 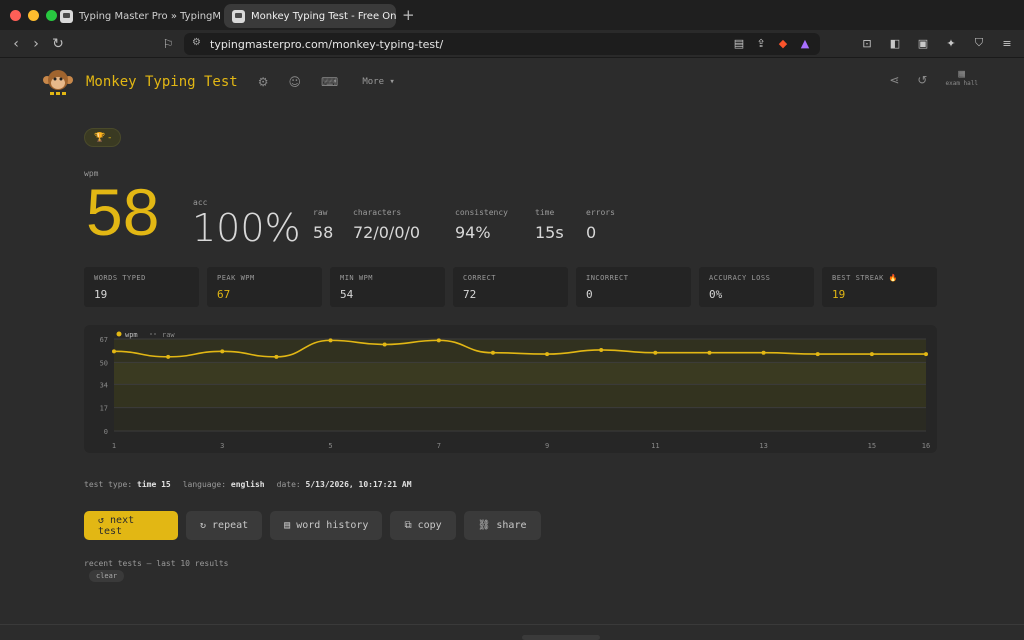 What do you see at coordinates (104, 340) in the screenshot?
I see `chart-y-tick: 67` at bounding box center [104, 340].